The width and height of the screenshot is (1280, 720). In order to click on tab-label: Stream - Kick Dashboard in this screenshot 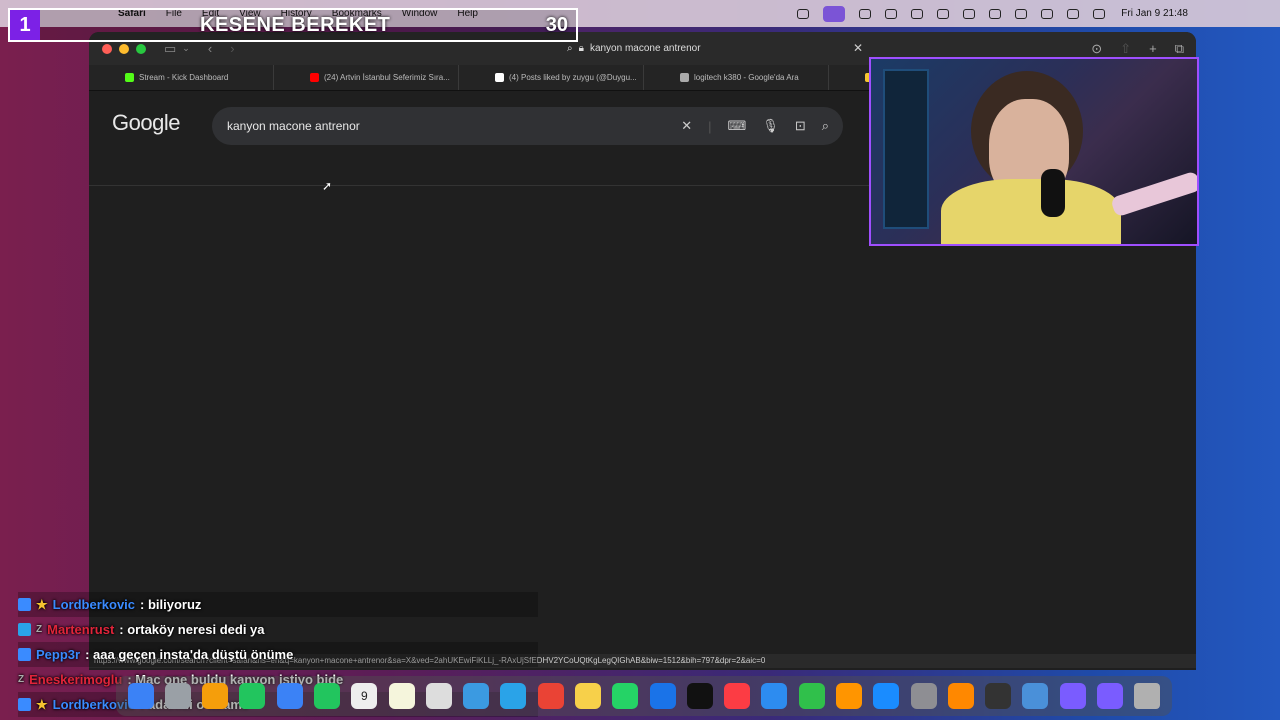, I will do `click(184, 77)`.